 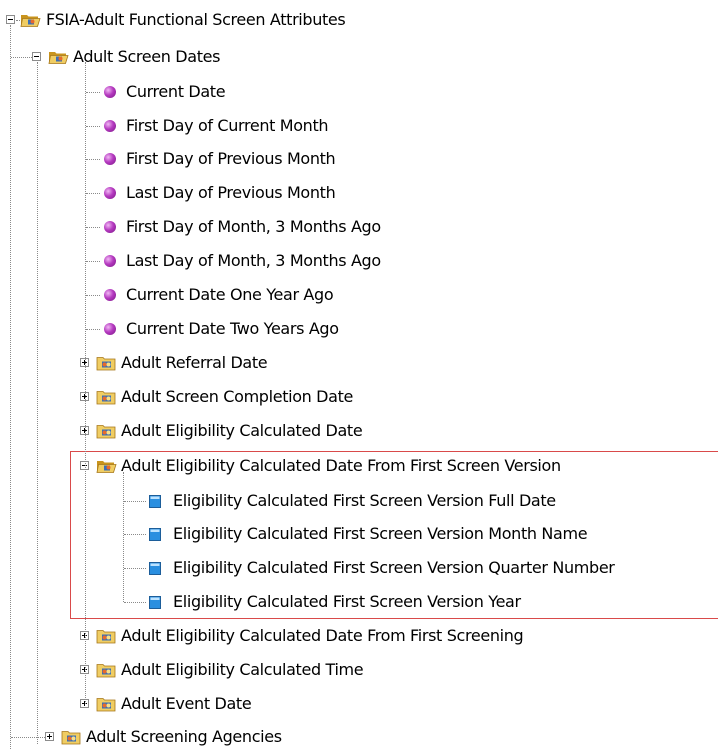 I want to click on tree-node-label: Adult Screen Completion Date, so click(x=237, y=396).